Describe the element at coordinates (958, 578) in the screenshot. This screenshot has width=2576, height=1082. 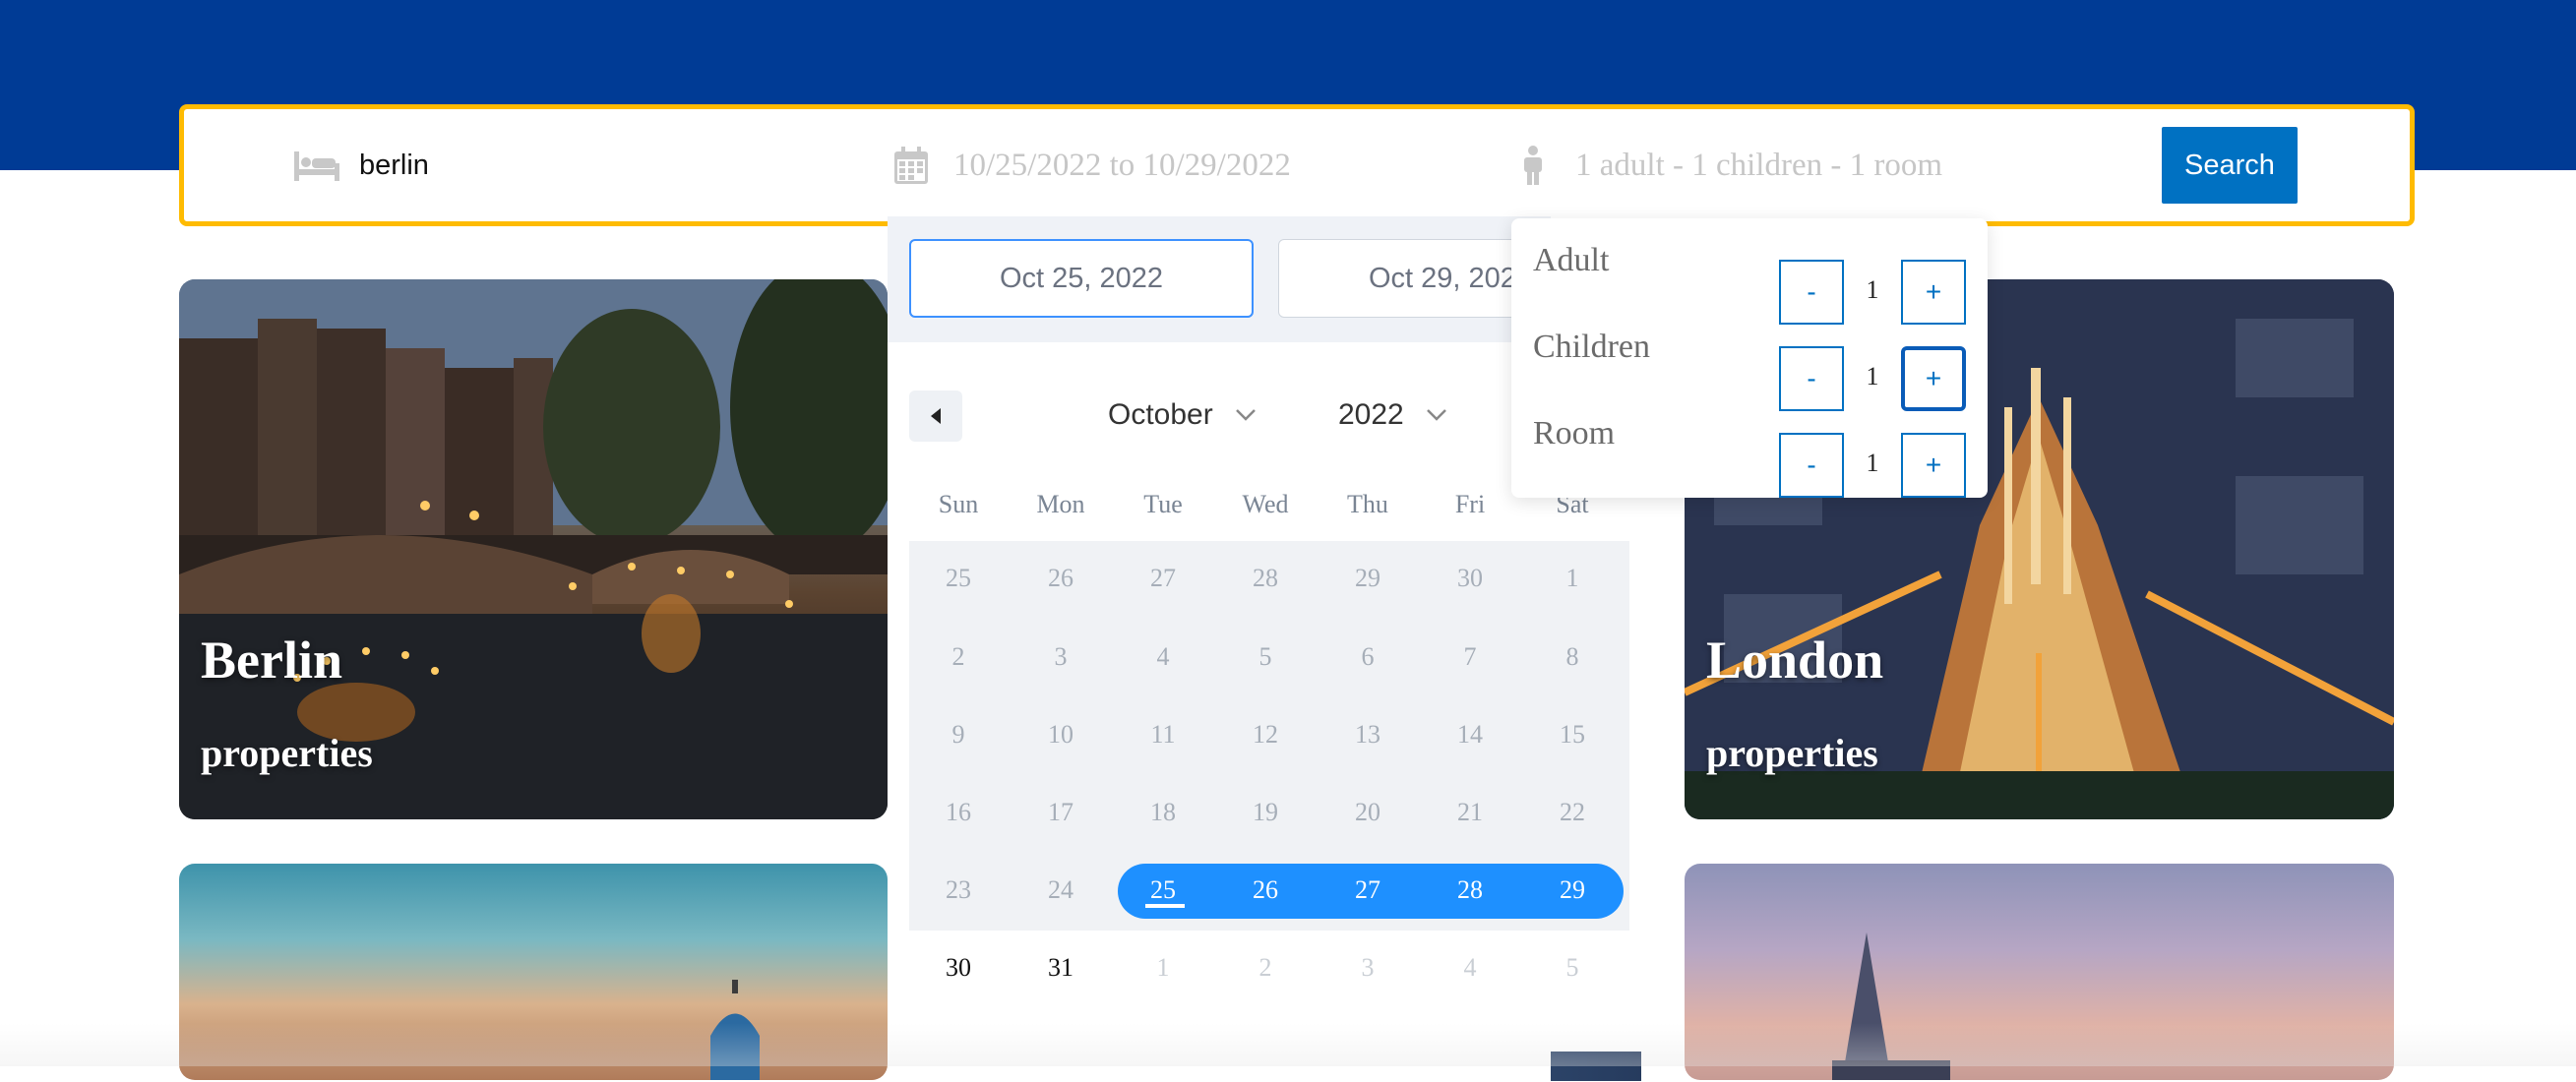
I see `calendar-day: 25` at that location.